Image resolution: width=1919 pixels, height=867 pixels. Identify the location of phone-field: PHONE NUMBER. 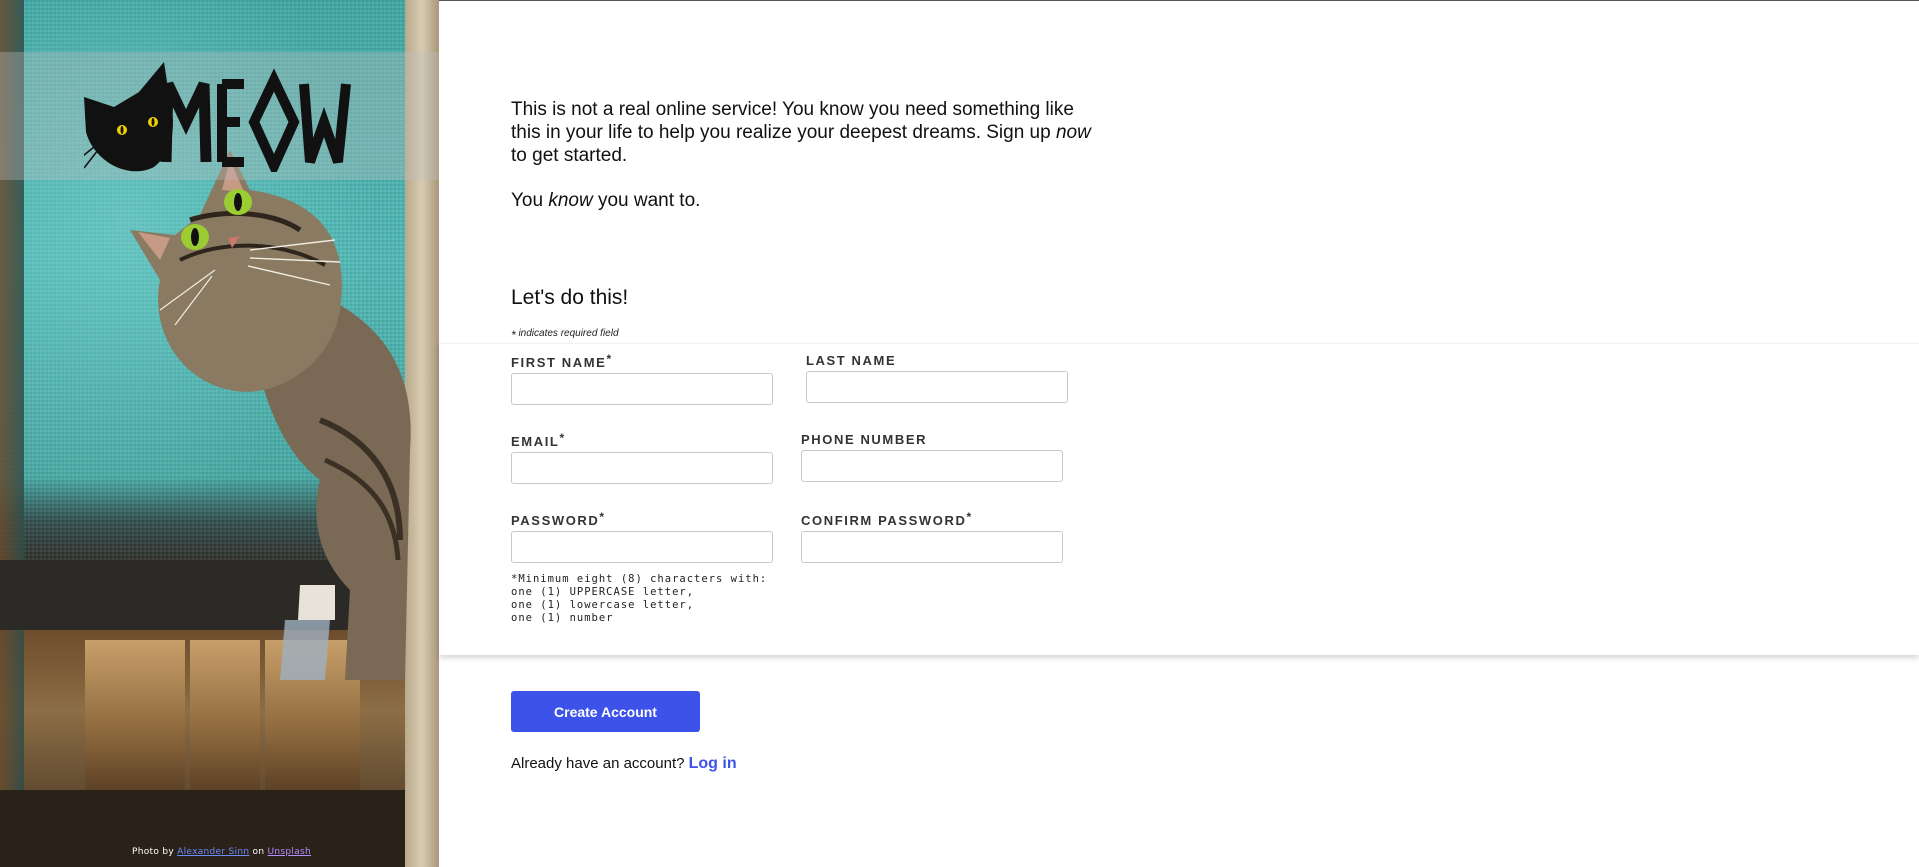
(932, 457).